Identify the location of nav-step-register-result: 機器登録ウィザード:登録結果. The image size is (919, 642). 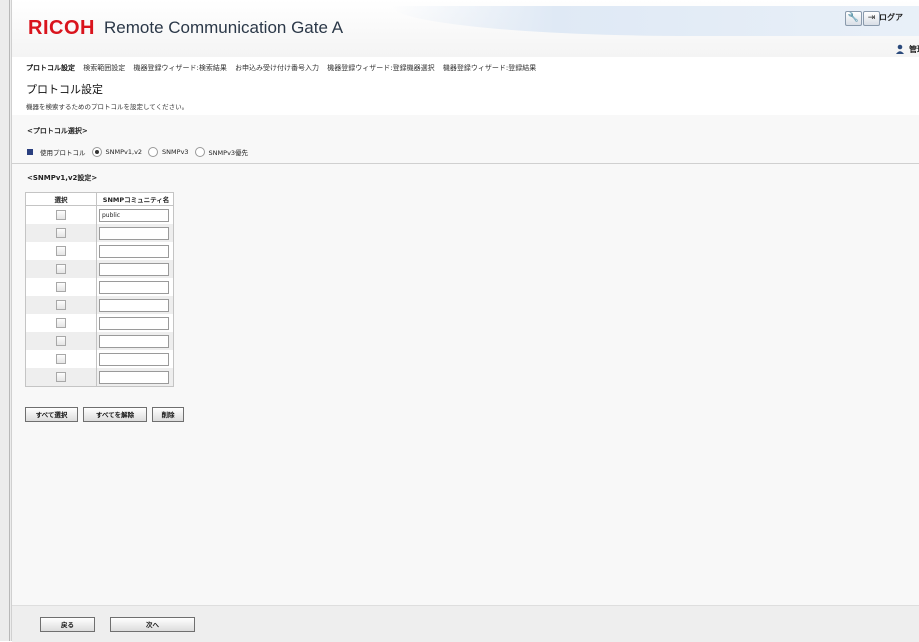
(489, 68).